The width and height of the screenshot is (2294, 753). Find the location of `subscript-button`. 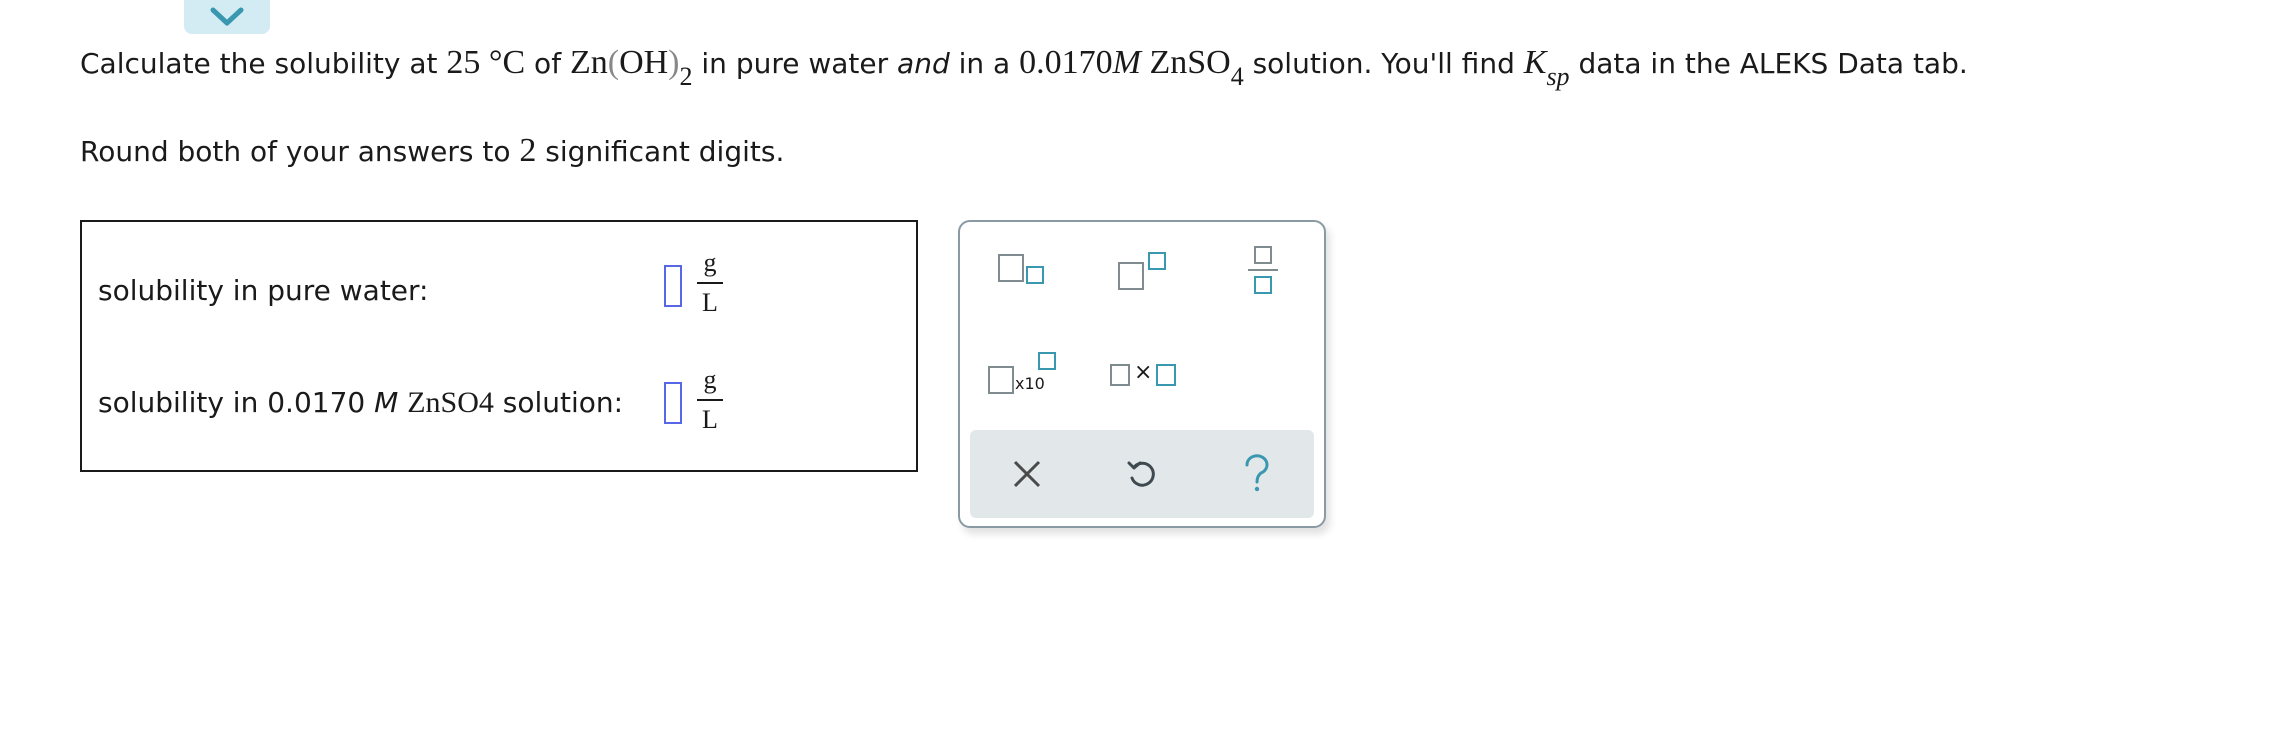

subscript-button is located at coordinates (1026, 272).